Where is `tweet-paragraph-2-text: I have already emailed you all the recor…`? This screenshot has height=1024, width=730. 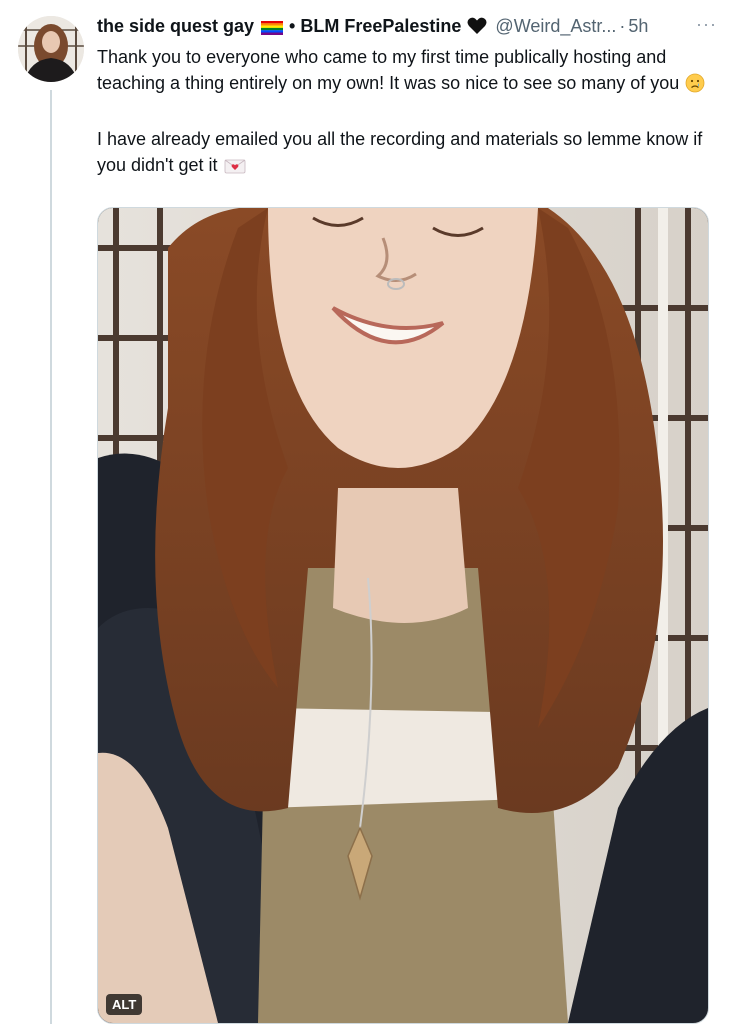
tweet-paragraph-2-text: I have already emailed you all the recor… is located at coordinates (400, 152).